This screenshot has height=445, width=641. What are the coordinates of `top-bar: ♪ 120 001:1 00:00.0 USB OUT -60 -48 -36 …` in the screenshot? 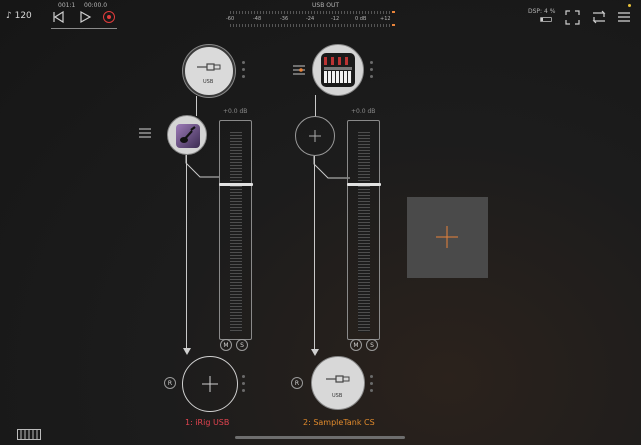 It's located at (320, 17).